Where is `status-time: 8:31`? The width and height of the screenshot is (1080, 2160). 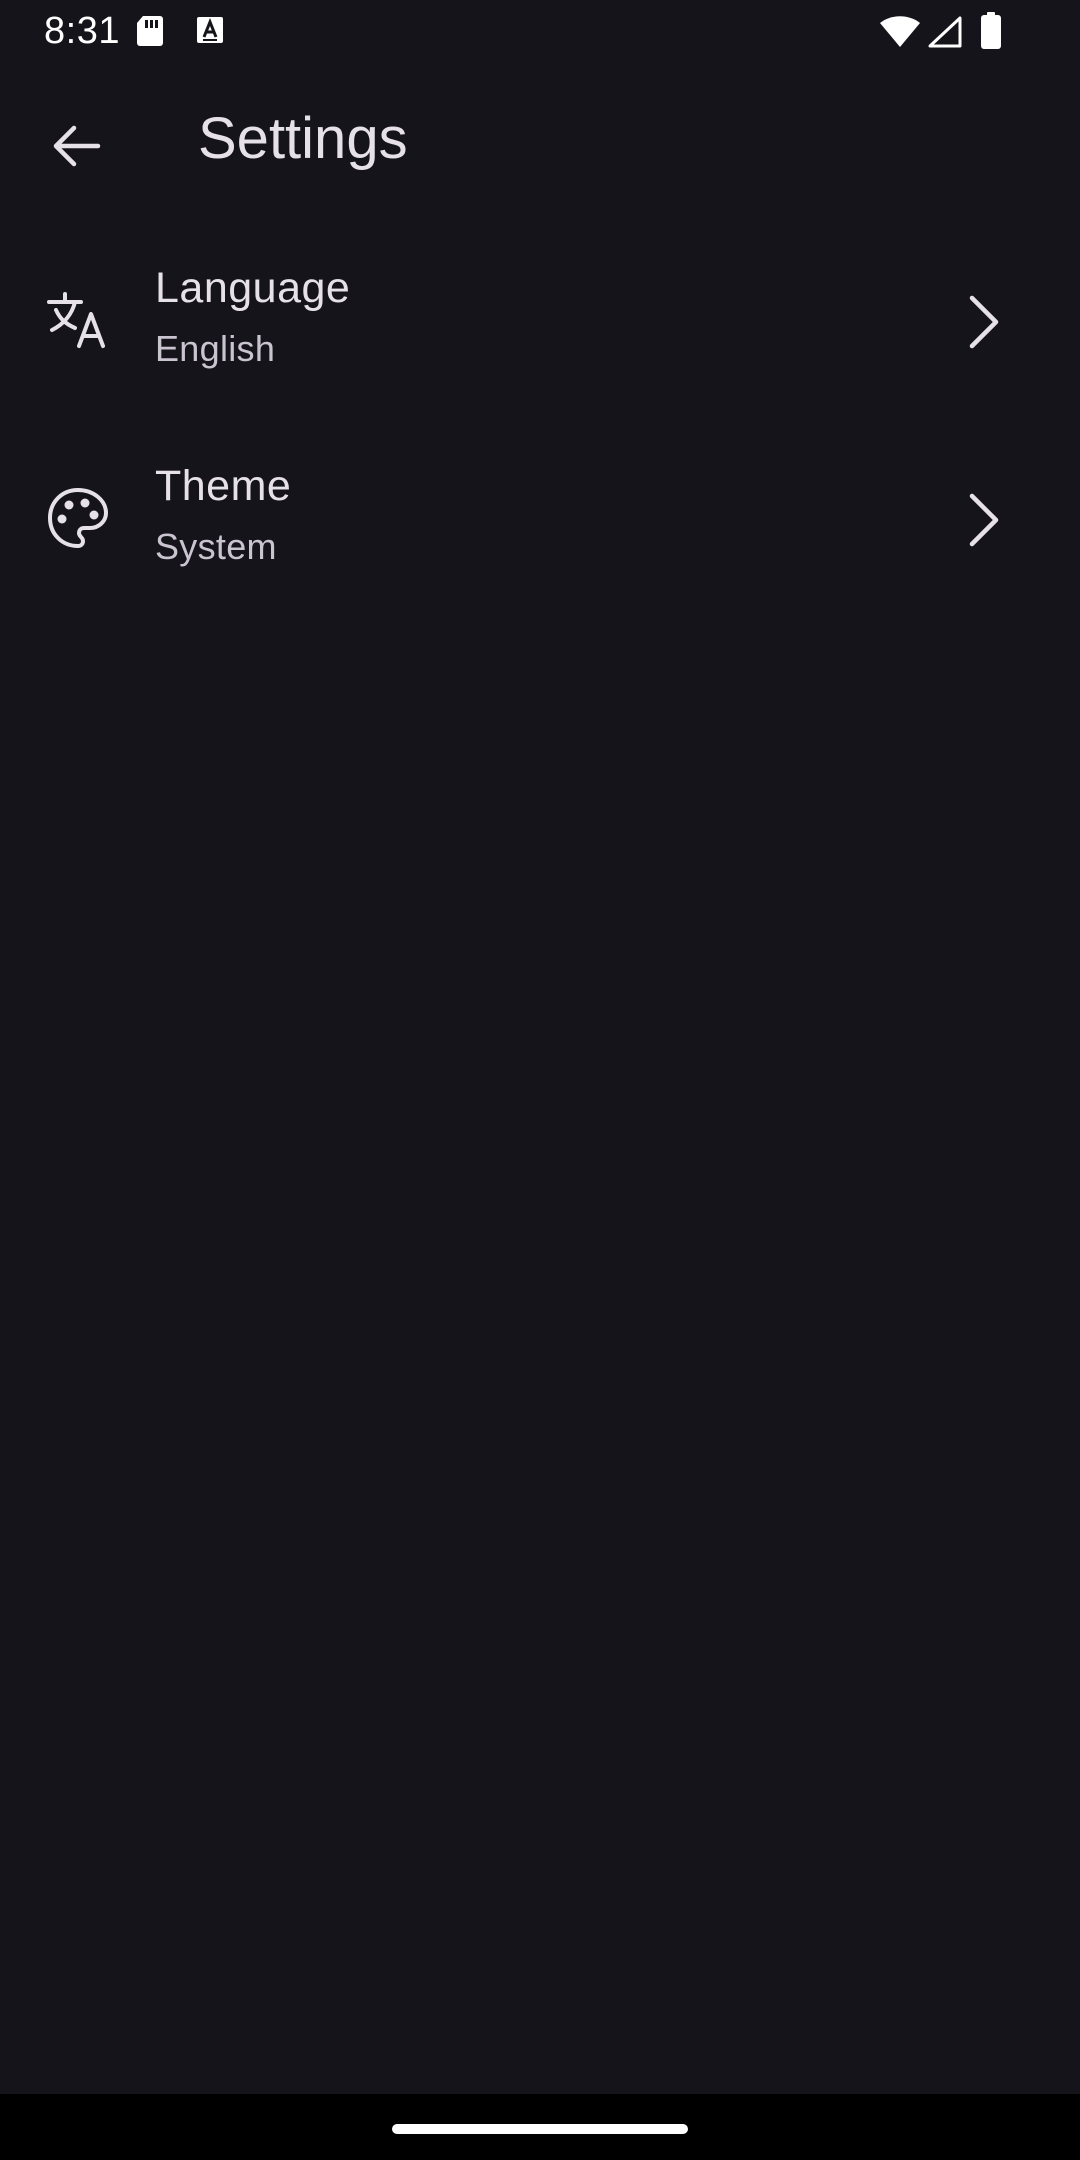 status-time: 8:31 is located at coordinates (82, 31).